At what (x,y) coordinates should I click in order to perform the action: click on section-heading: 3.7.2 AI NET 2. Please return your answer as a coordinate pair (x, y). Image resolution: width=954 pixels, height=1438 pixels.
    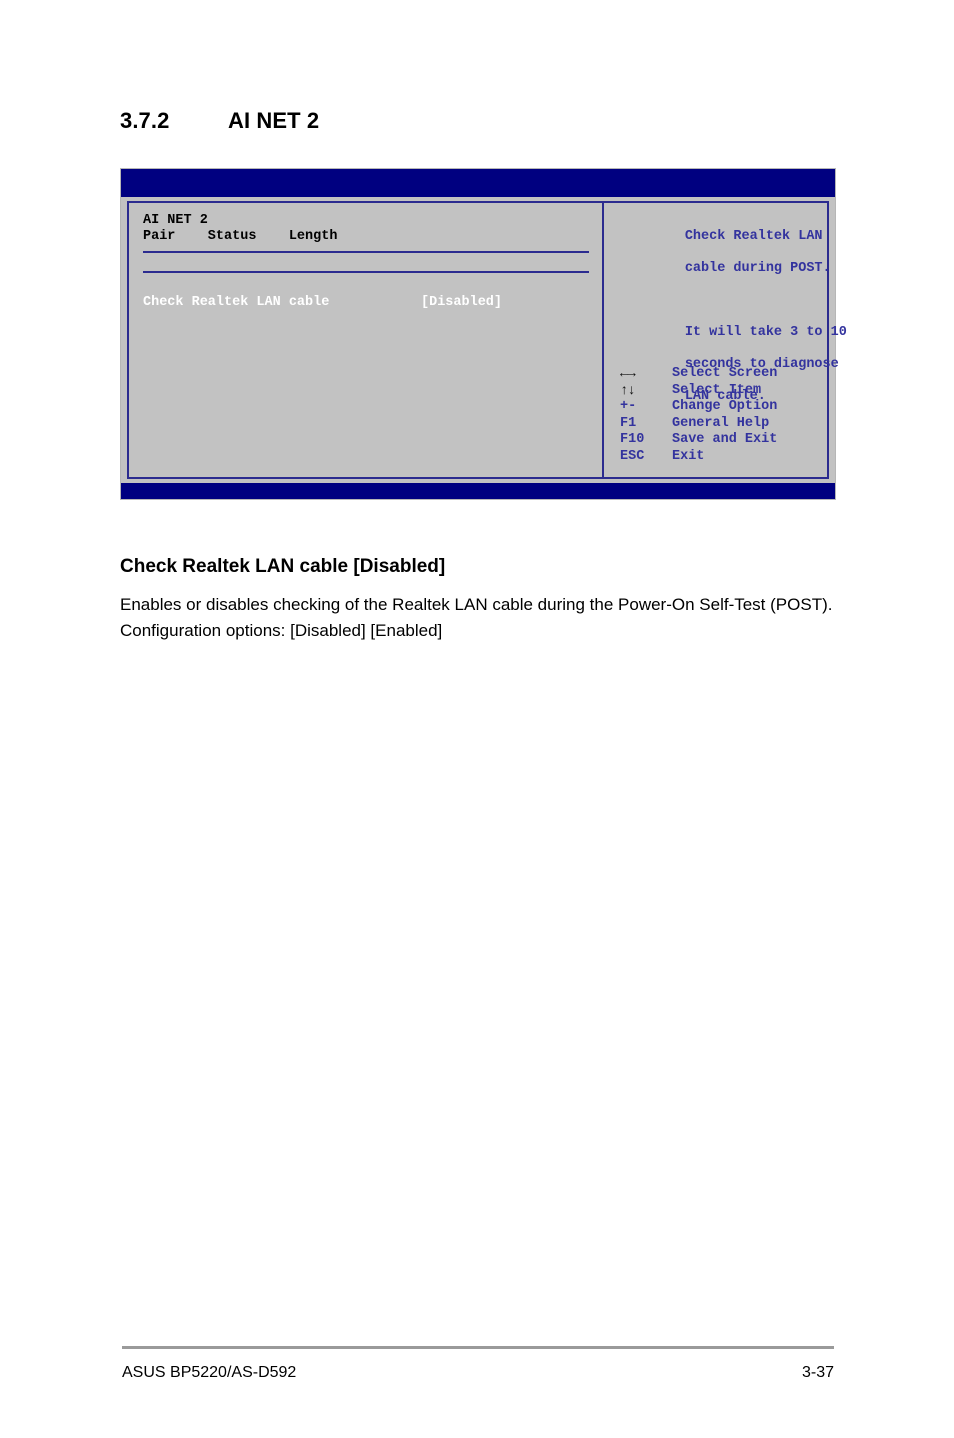
    Looking at the image, I should click on (470, 121).